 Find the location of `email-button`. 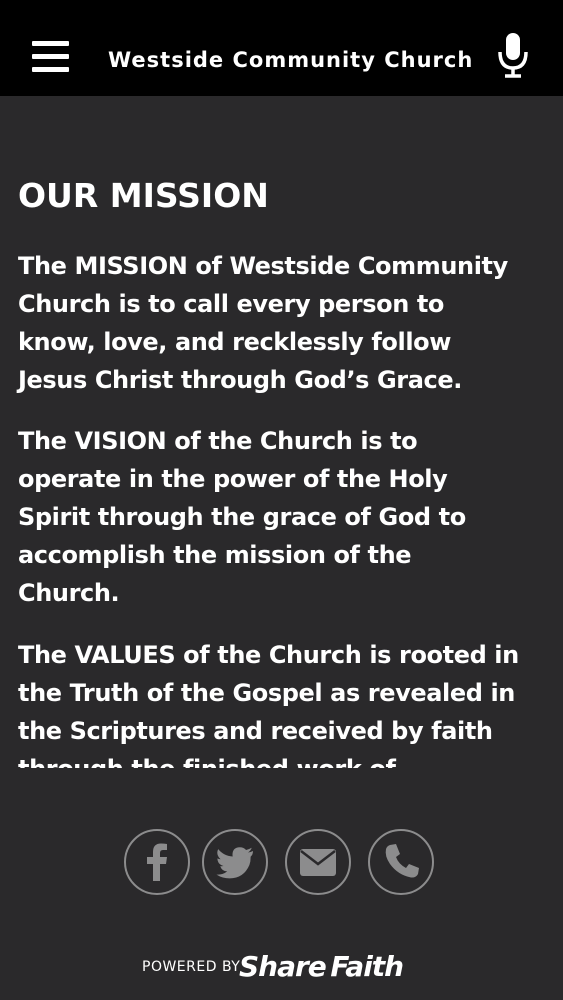

email-button is located at coordinates (318, 862).